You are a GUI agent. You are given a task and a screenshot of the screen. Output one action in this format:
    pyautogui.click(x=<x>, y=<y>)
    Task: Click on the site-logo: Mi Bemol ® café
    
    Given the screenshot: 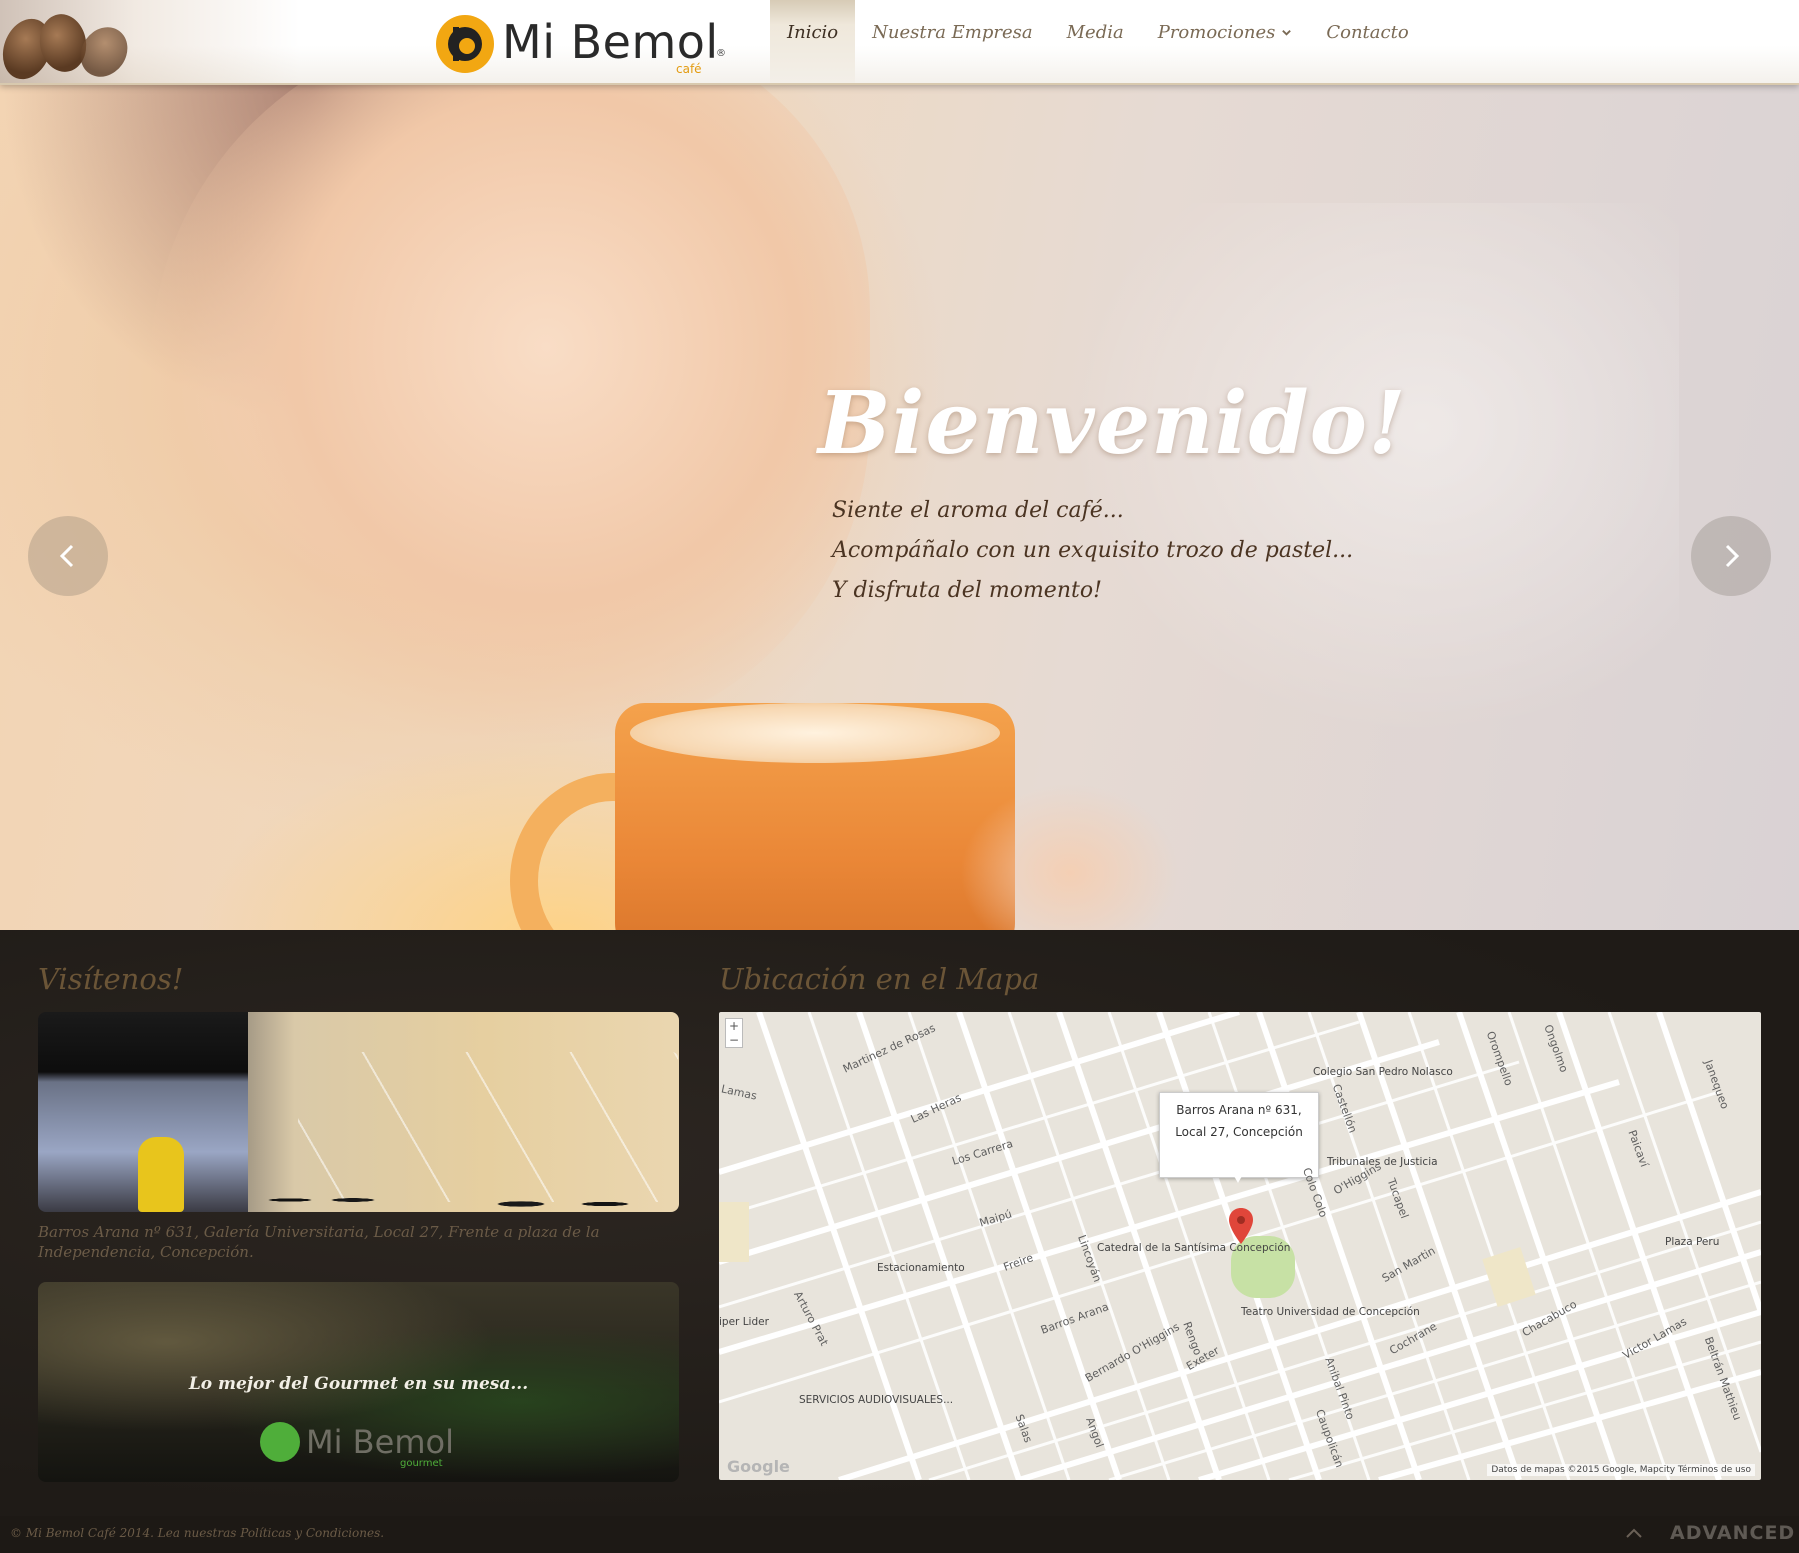 What is the action you would take?
    pyautogui.click(x=581, y=44)
    